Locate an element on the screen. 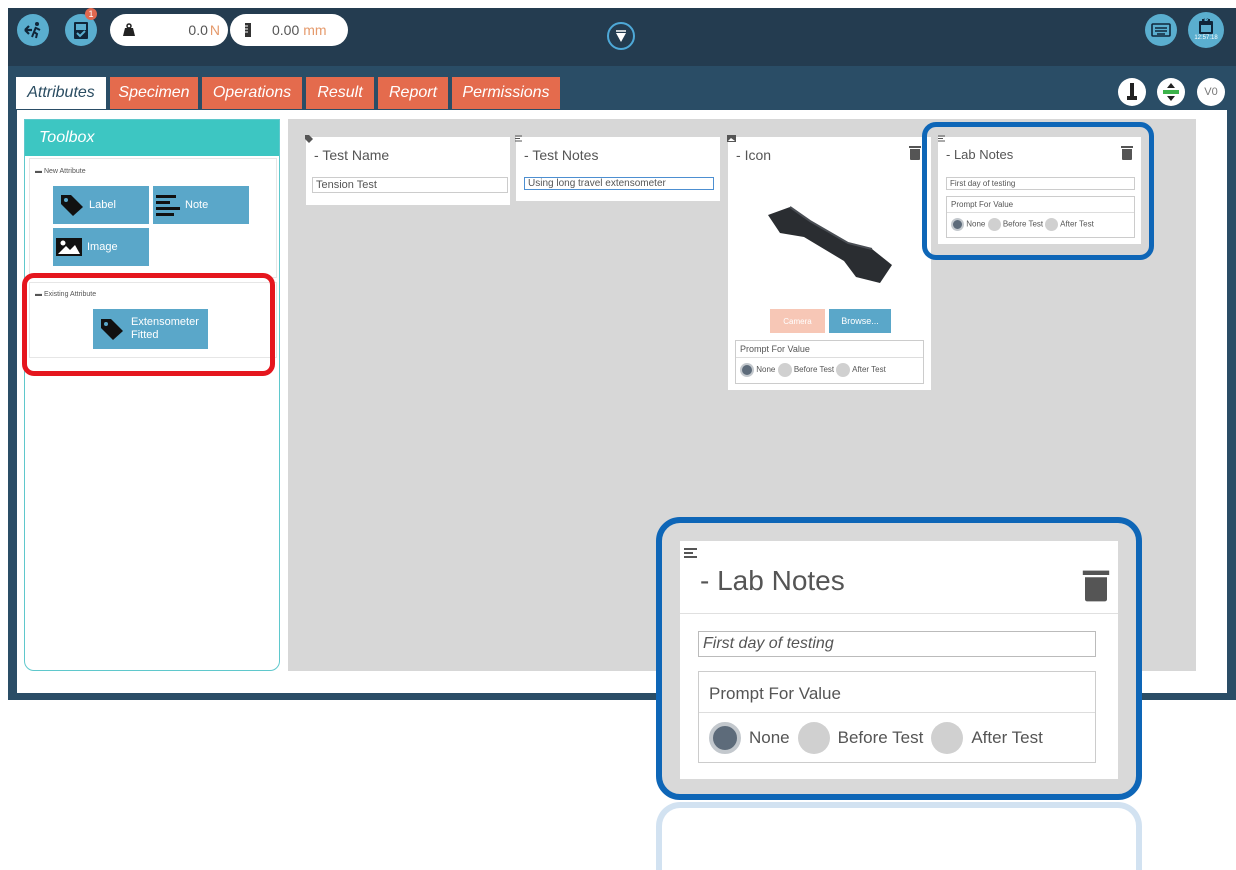 This screenshot has height=870, width=1236. tab-operations: Operations is located at coordinates (252, 93).